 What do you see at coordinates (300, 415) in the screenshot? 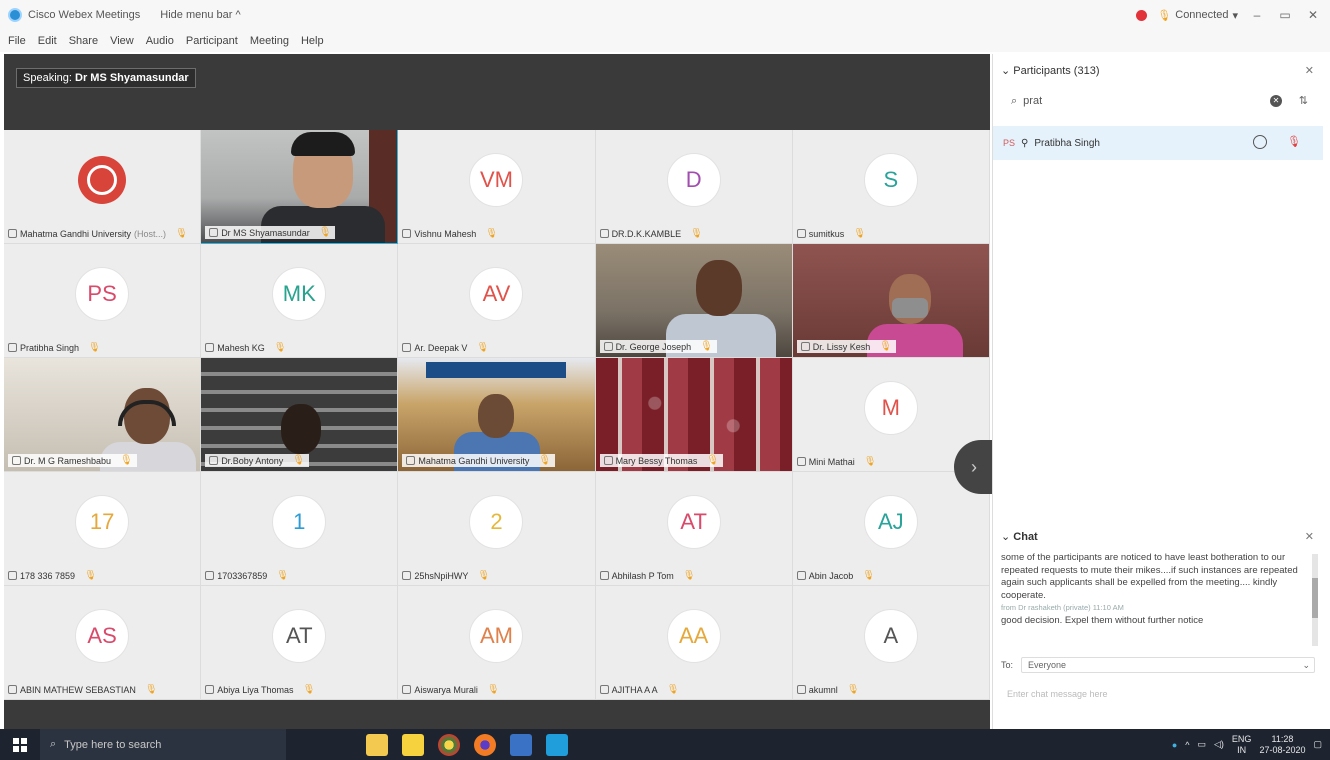
I see `participant-tile: Dr.Boby Antony 🎙` at bounding box center [300, 415].